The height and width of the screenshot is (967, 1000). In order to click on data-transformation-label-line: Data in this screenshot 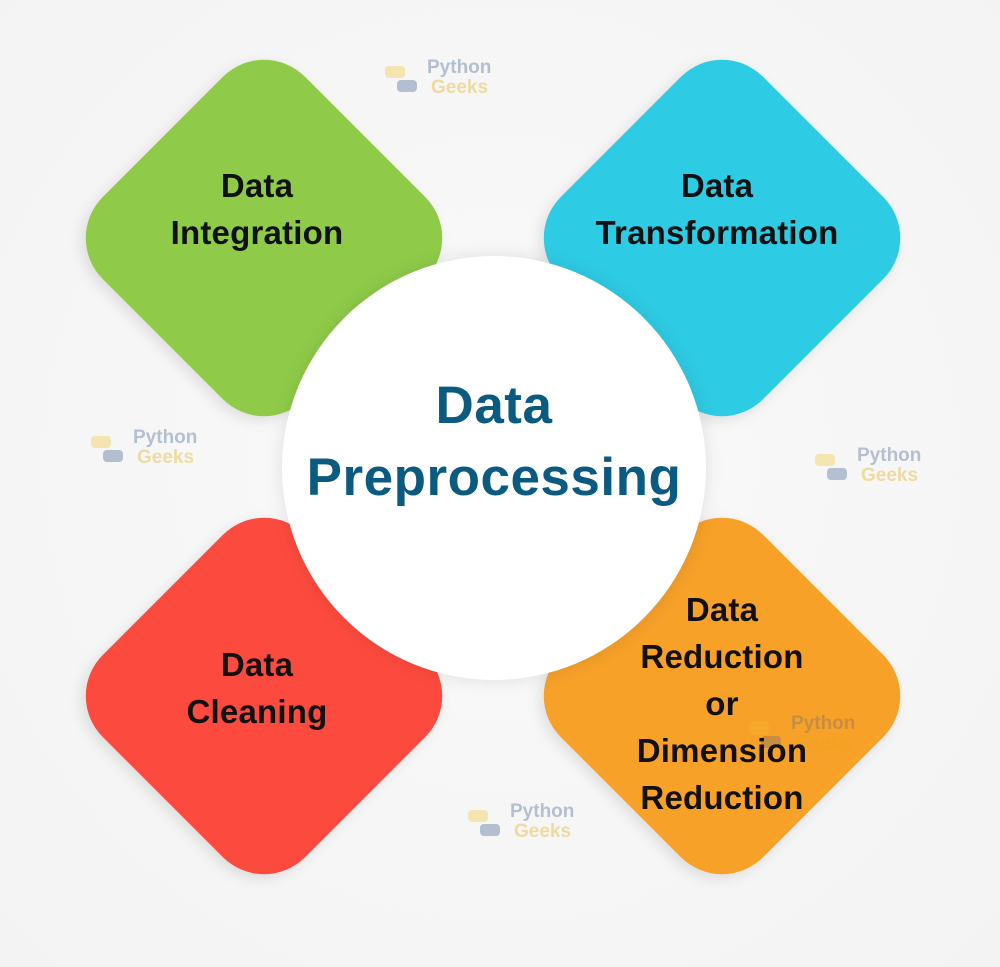, I will do `click(717, 185)`.